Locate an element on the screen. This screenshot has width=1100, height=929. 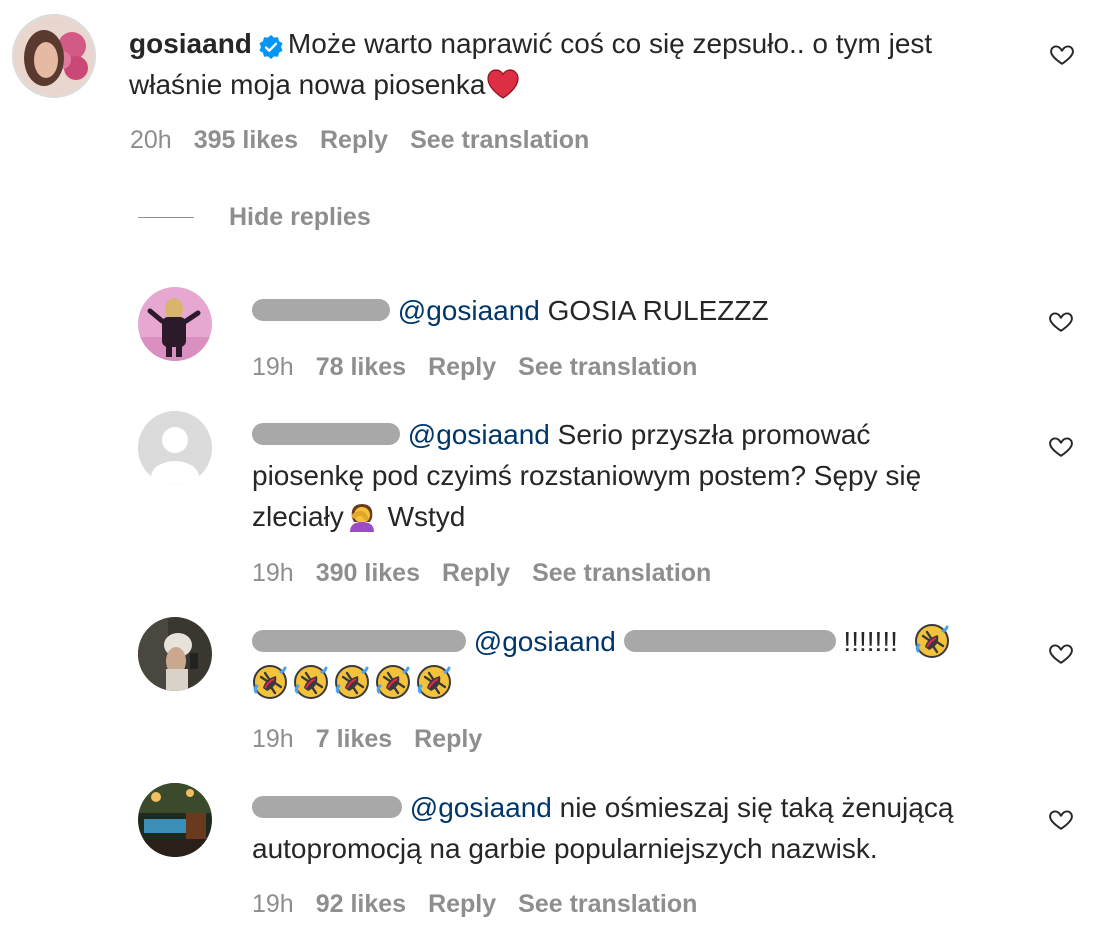
comment-body-line-1: nie ośmieszaj się taką żenującą is located at coordinates (756, 807).